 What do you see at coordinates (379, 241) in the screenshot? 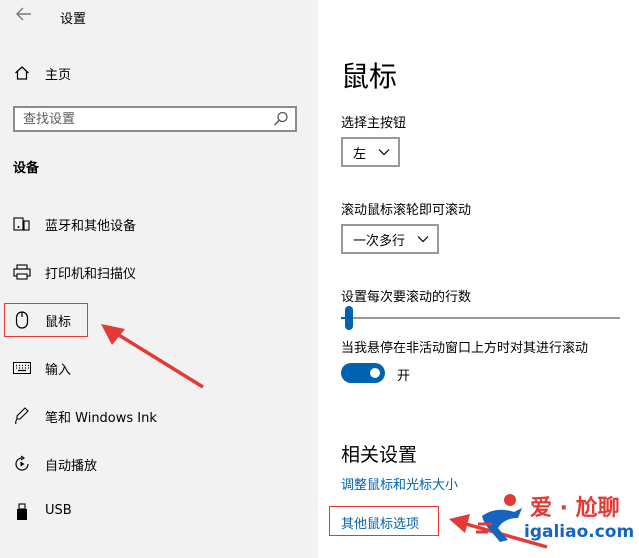
I see `dropdown-value: 一次多行` at bounding box center [379, 241].